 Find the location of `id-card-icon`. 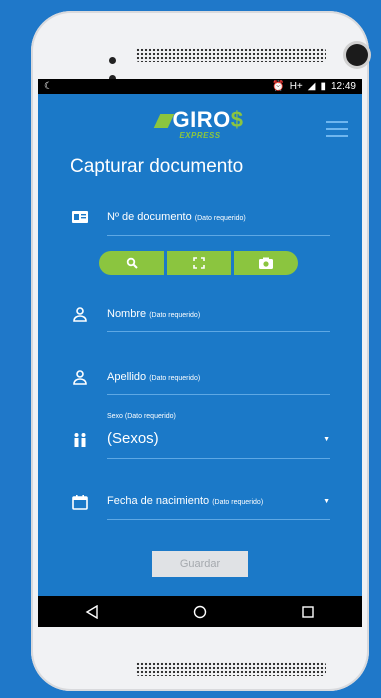

id-card-icon is located at coordinates (80, 217).